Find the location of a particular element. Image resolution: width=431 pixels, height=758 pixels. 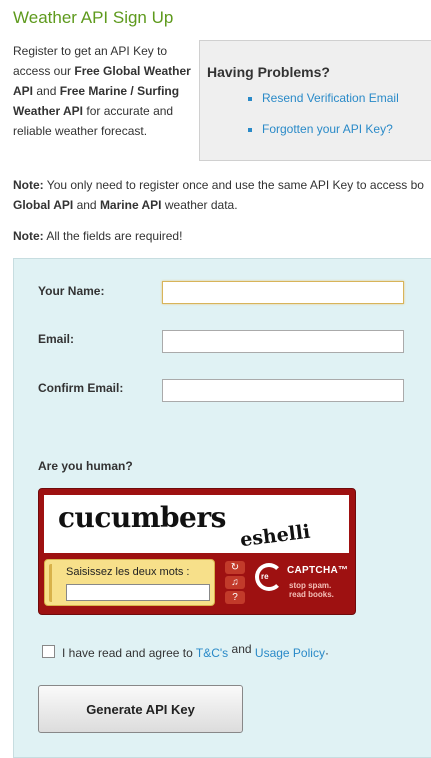

captcha-word-1: cucumbers is located at coordinates (142, 517).